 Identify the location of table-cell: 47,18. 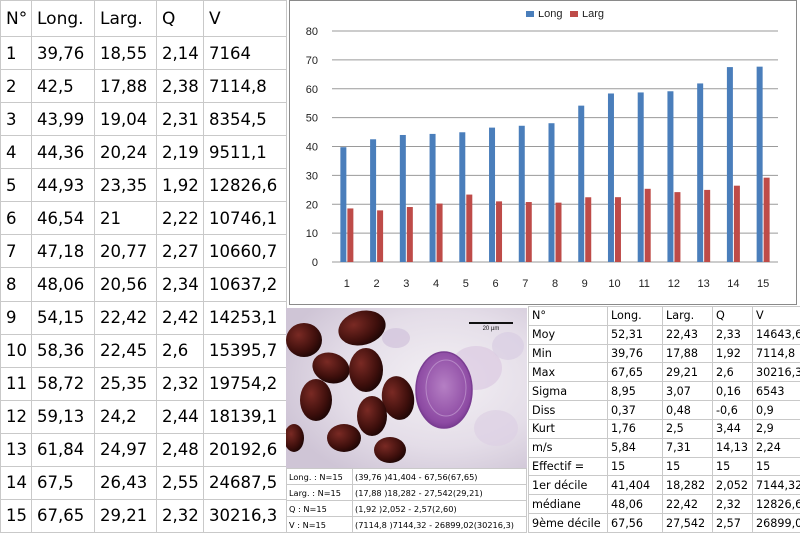
(63, 251).